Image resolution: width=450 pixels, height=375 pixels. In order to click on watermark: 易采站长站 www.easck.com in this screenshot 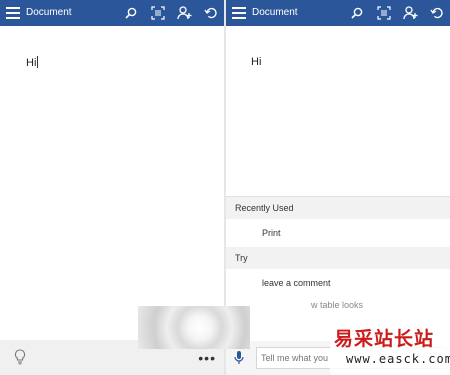, I will do `click(390, 348)`.